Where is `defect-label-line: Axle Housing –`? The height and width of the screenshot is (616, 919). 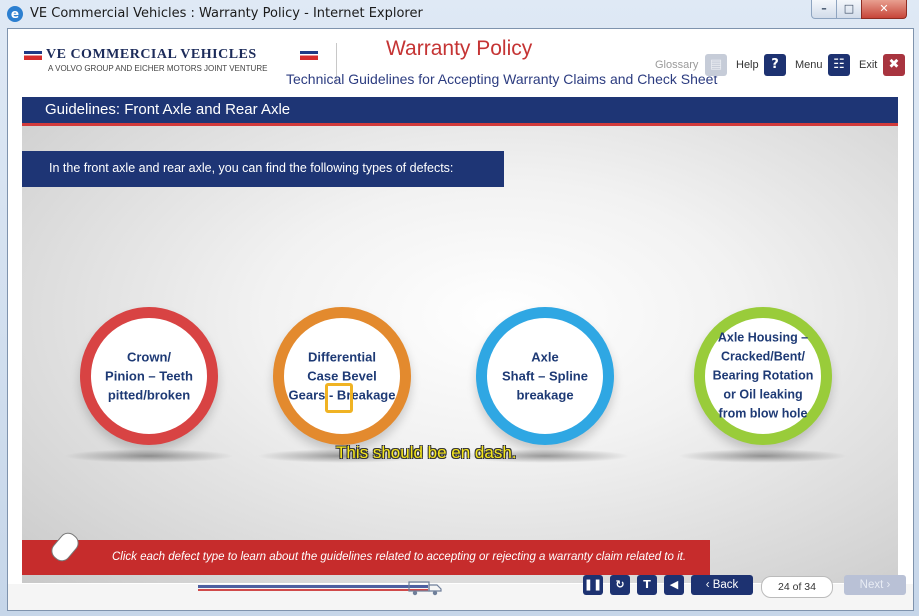
defect-label-line: Axle Housing – is located at coordinates (763, 337).